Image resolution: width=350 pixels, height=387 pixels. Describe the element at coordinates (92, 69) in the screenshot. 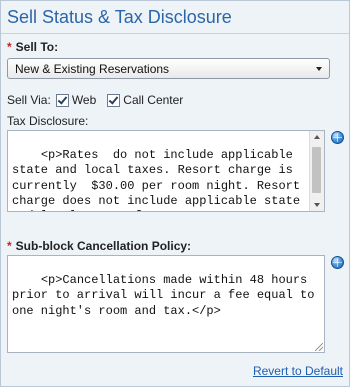

I see `sell-to-selected-value: New & Existing Reservations` at that location.